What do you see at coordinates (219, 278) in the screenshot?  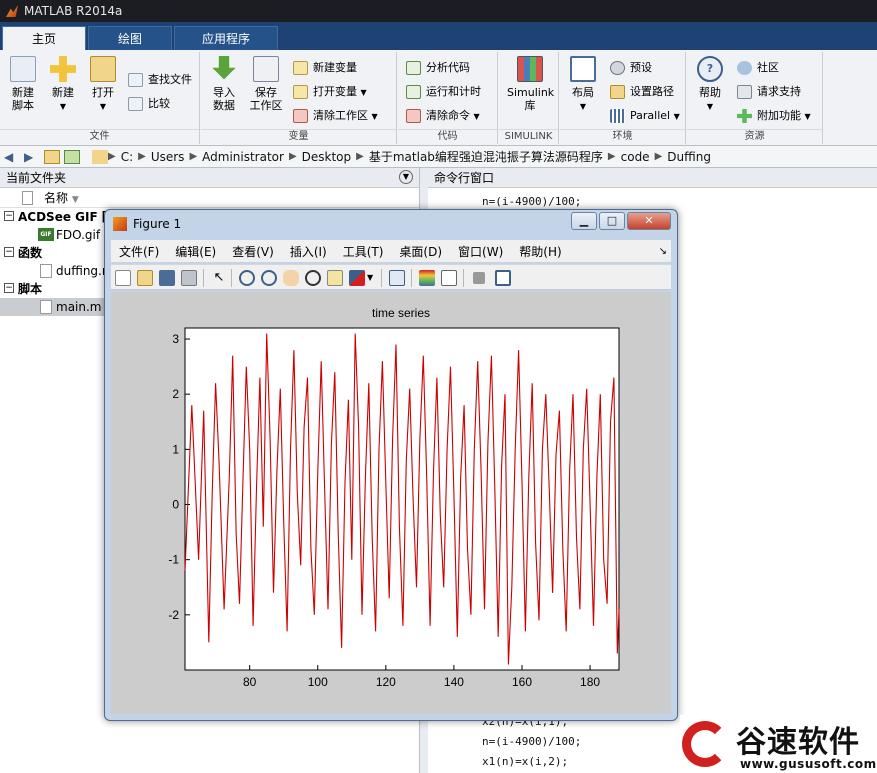 I see `pointer-icon: ↖` at bounding box center [219, 278].